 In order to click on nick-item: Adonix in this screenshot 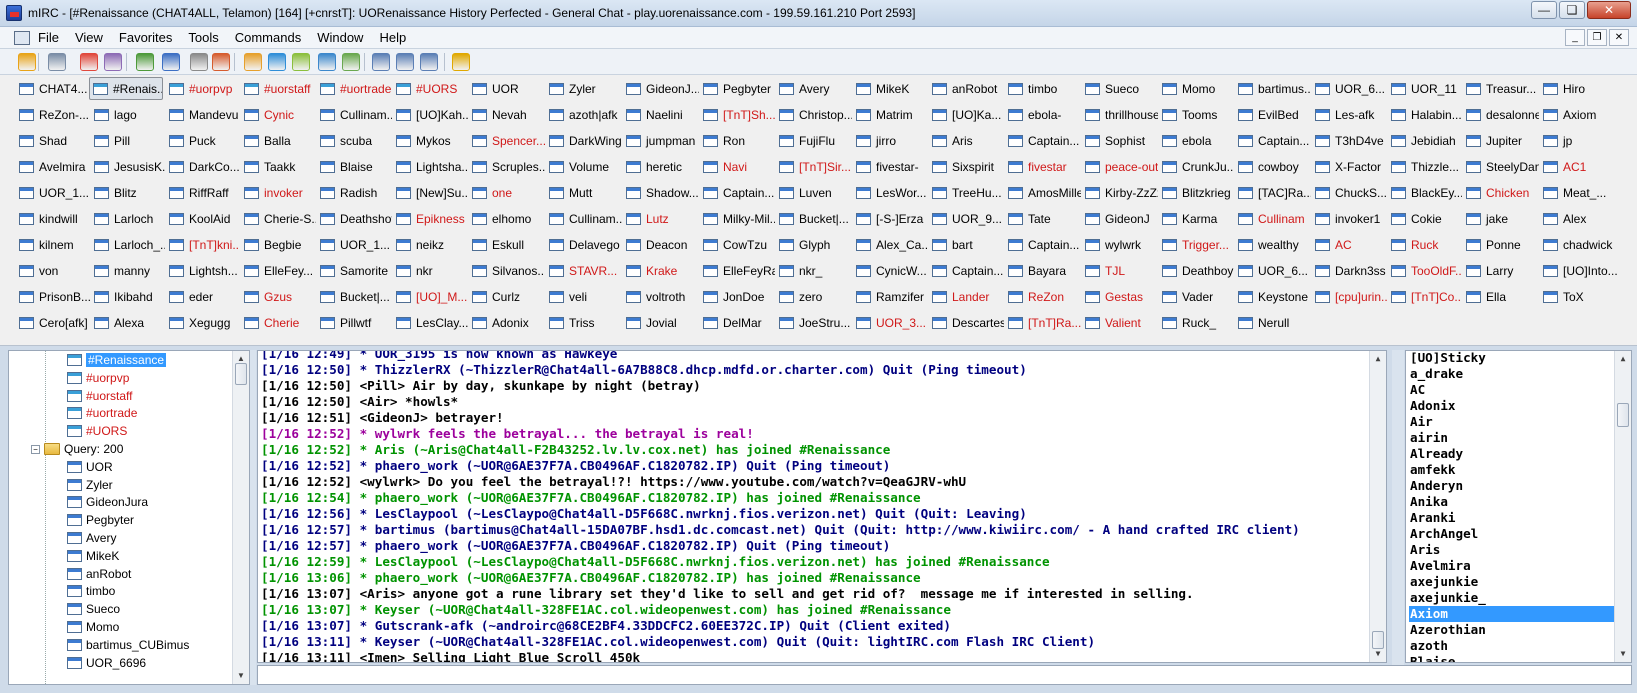, I will do `click(1511, 406)`.